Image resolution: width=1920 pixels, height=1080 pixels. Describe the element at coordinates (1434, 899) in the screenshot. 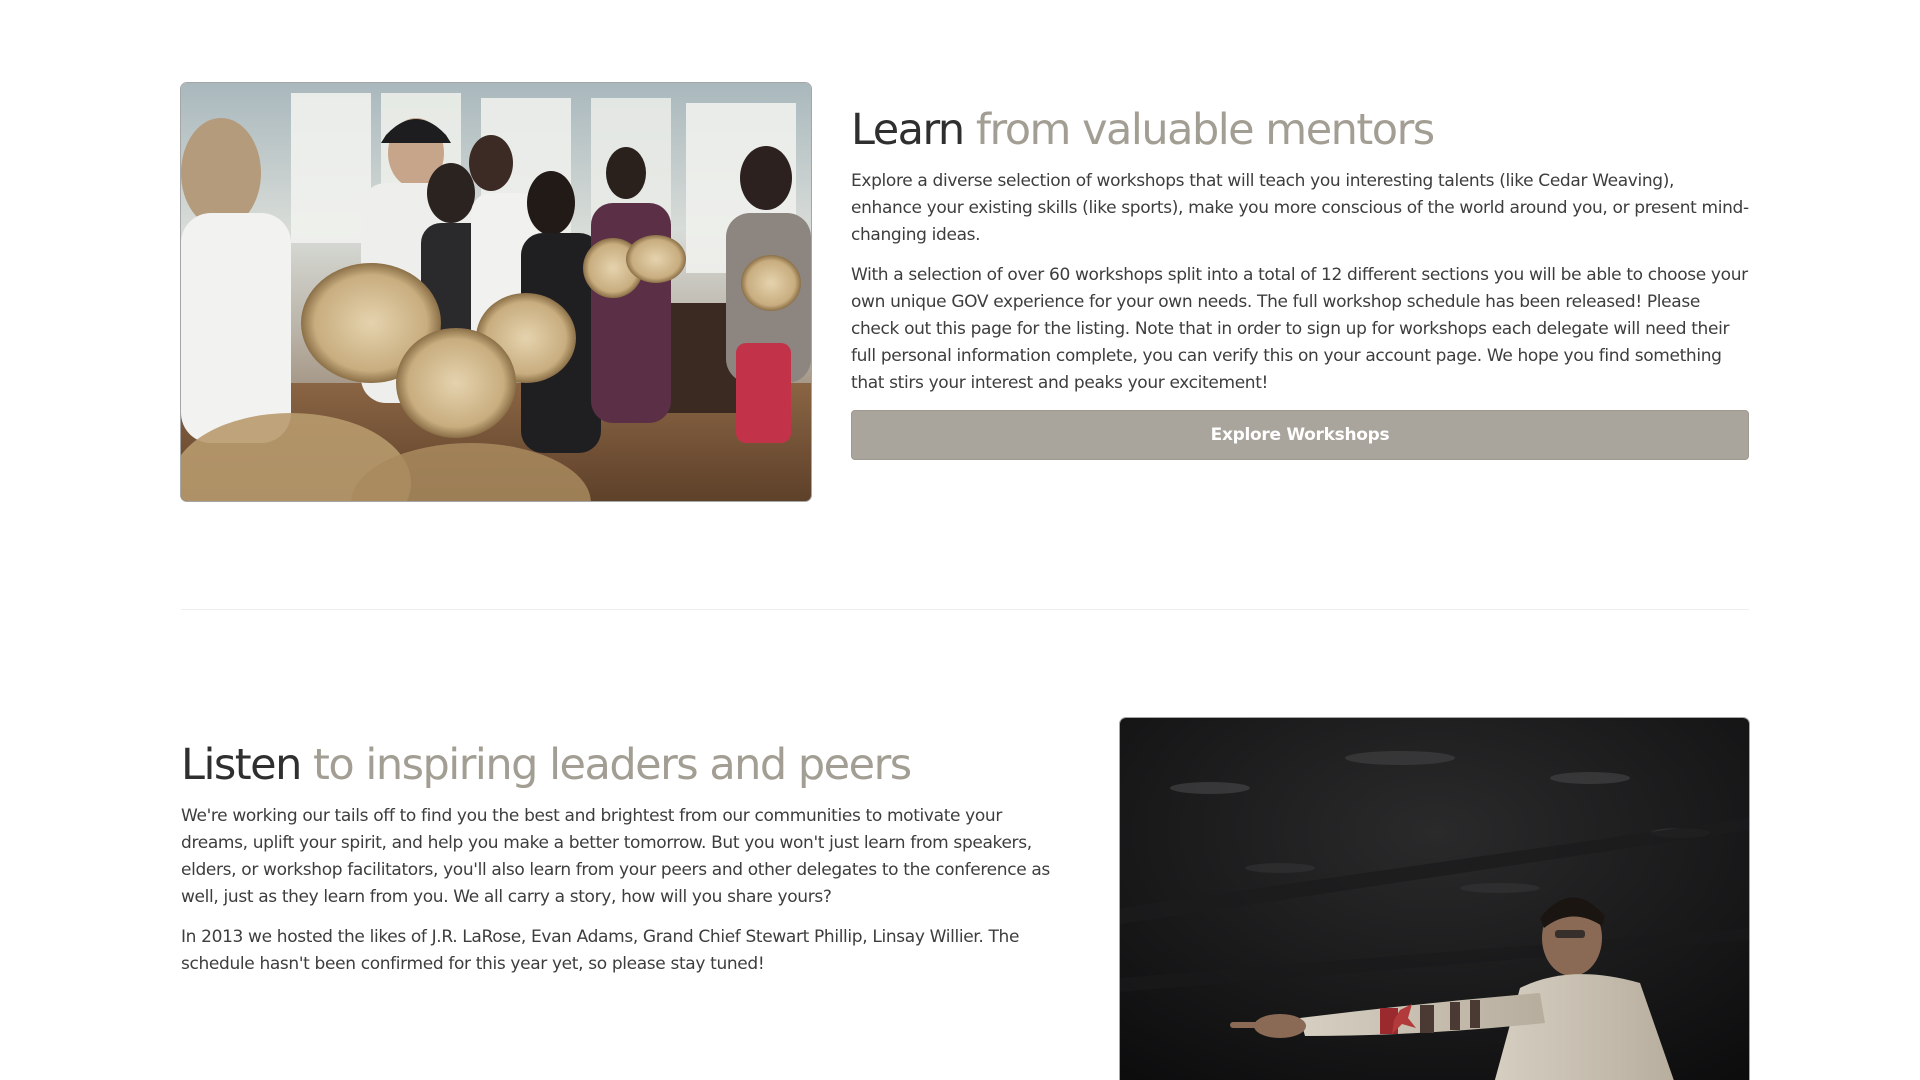

I see `speaker-pointing-photo` at that location.